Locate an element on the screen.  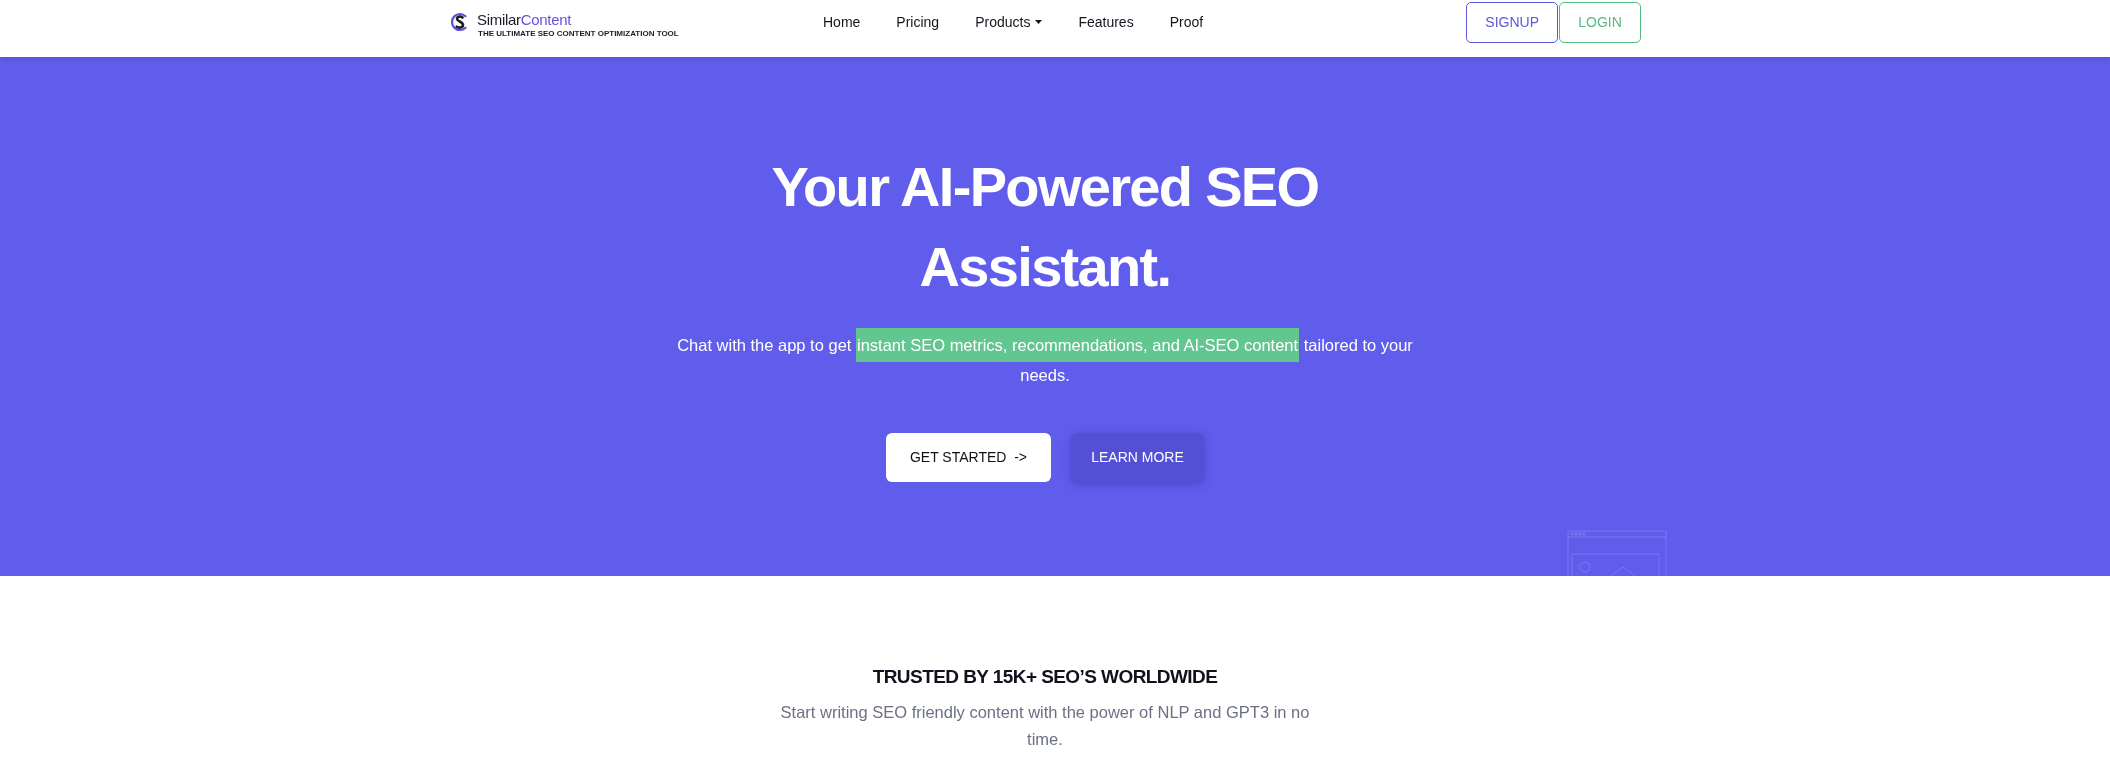
nav-link: Proof is located at coordinates (1186, 21).